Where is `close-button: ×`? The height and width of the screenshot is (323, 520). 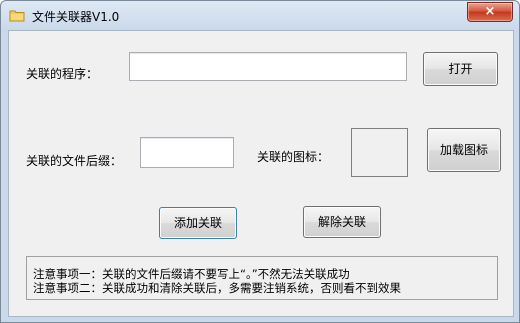 close-button: × is located at coordinates (490, 12).